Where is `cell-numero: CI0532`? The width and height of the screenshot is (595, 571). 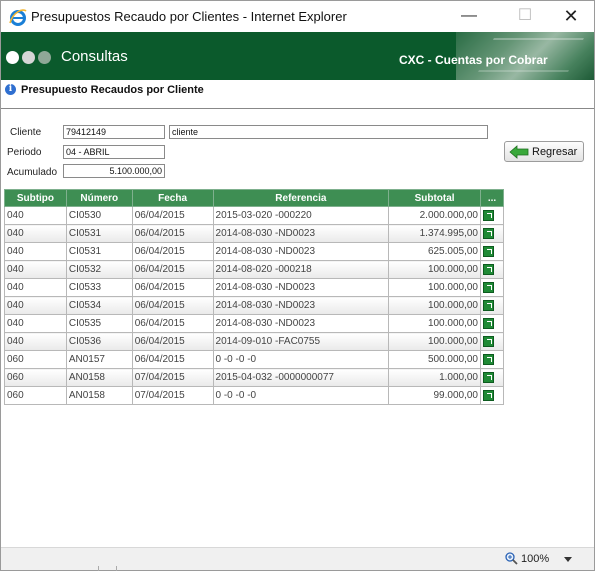 cell-numero: CI0532 is located at coordinates (99, 269).